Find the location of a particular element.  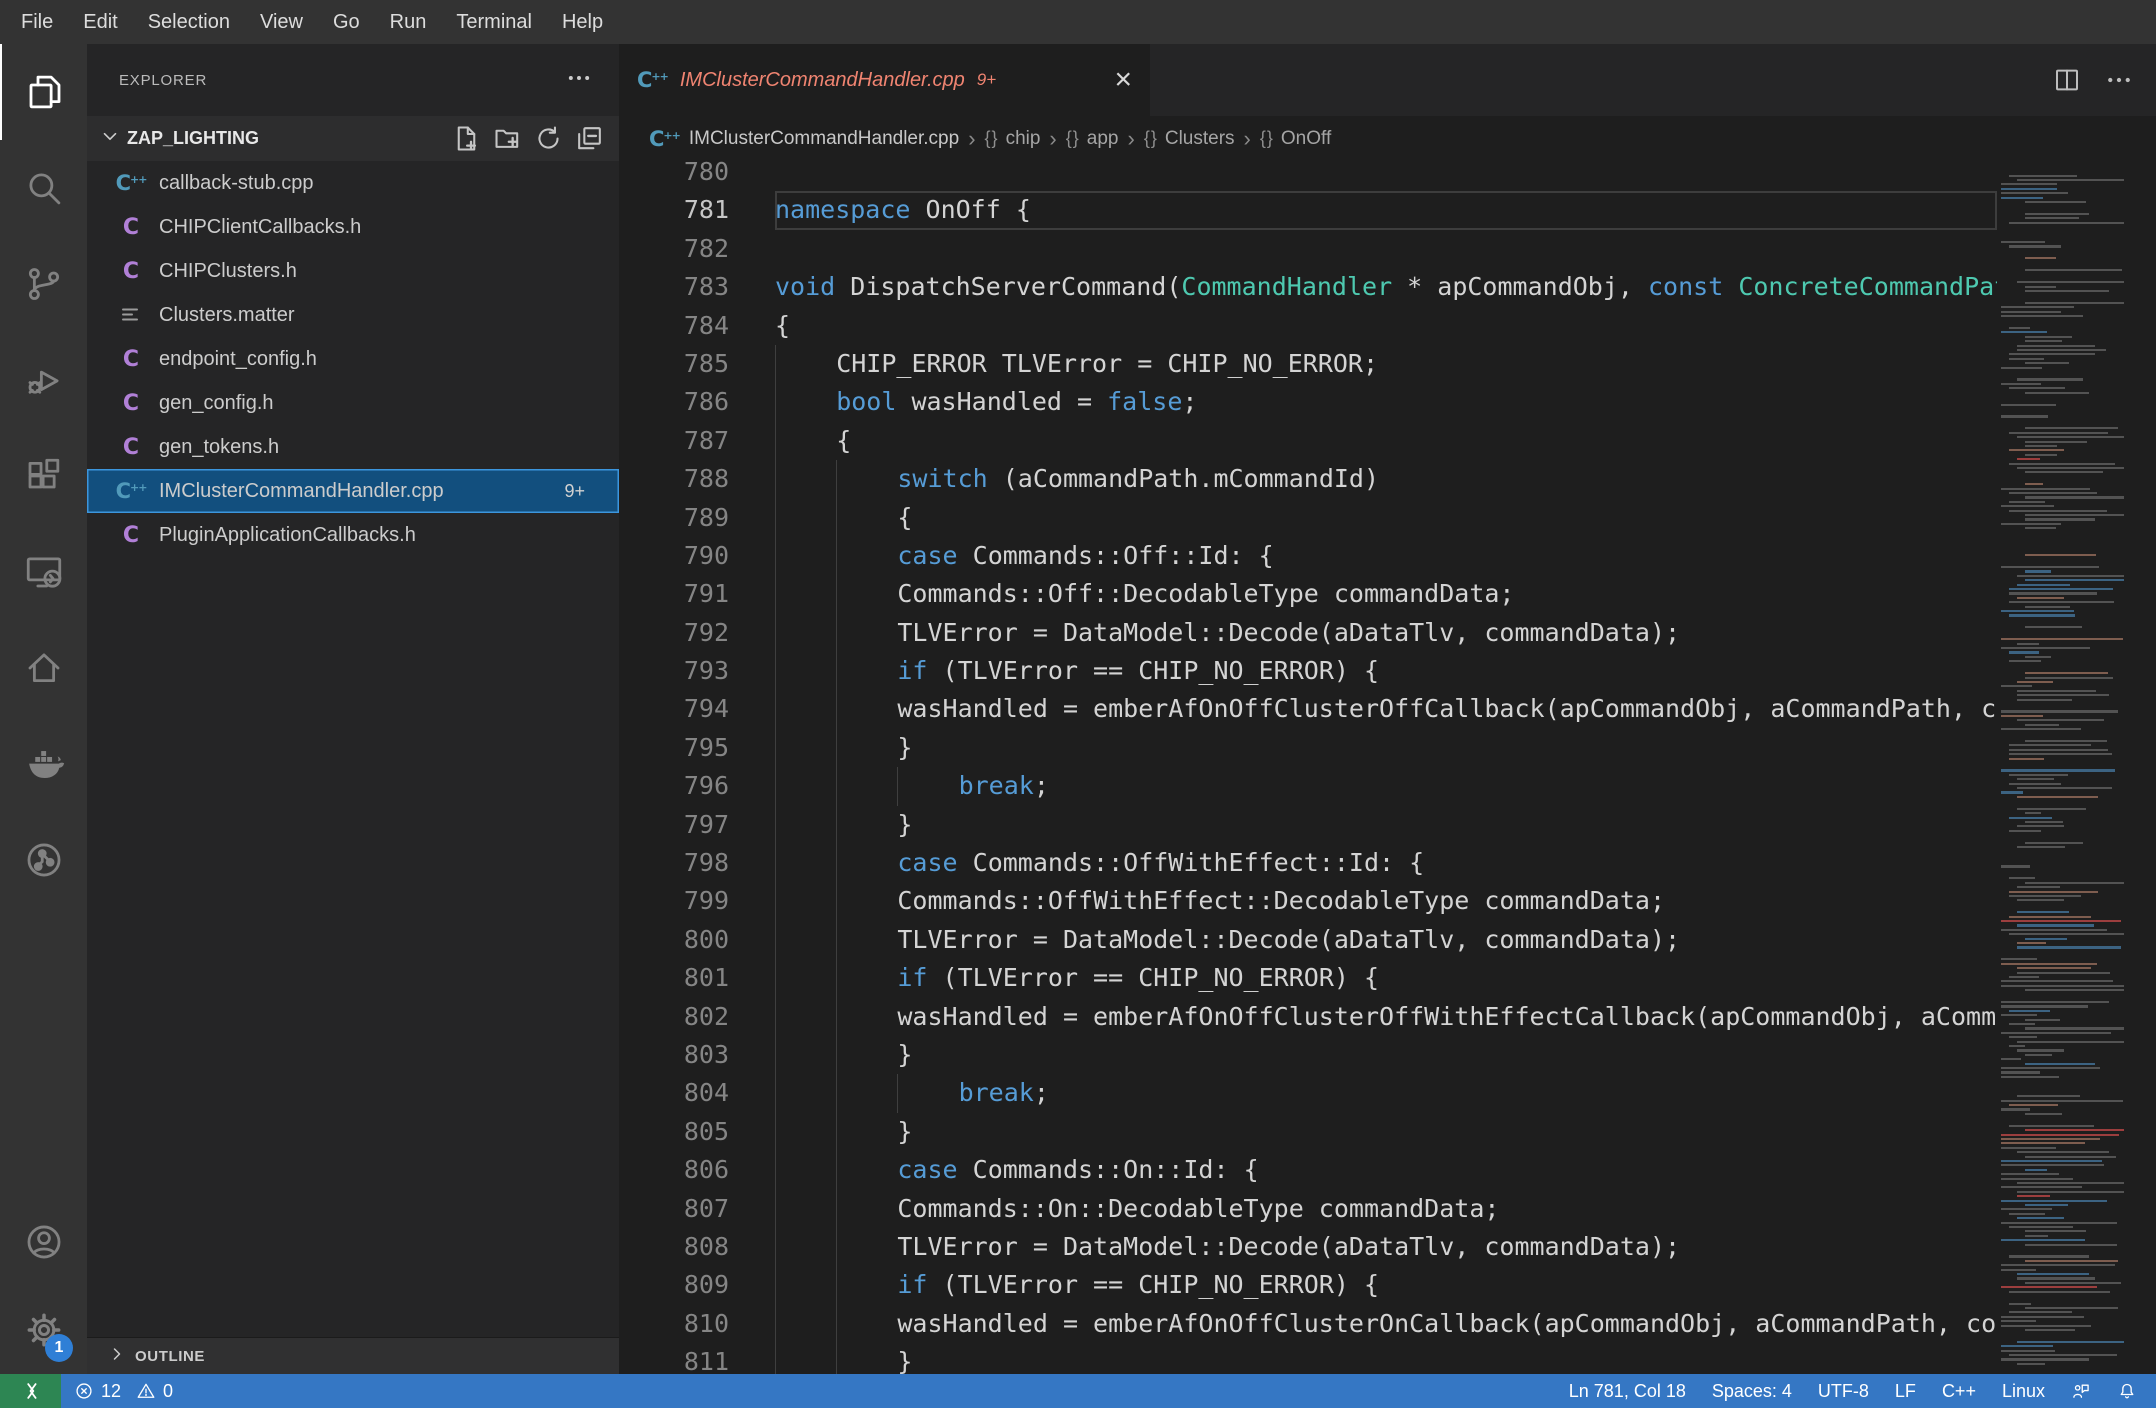

close-tab-icon: × is located at coordinates (1116, 80).